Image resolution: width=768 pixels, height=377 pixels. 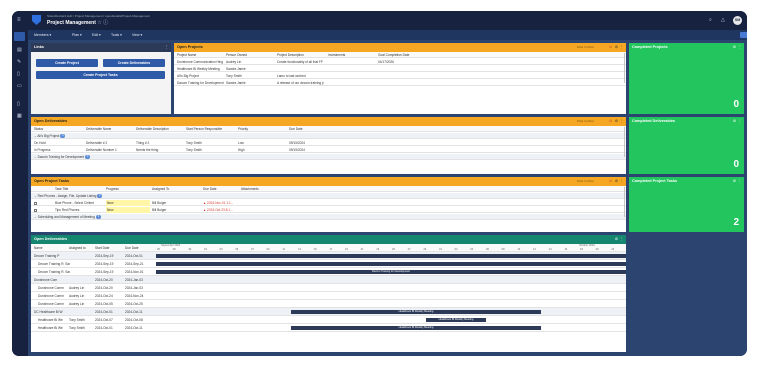 I want to click on completed-tasks-tile: Completed Project Tasks ⚙ ⋮ 2, so click(x=686, y=204).